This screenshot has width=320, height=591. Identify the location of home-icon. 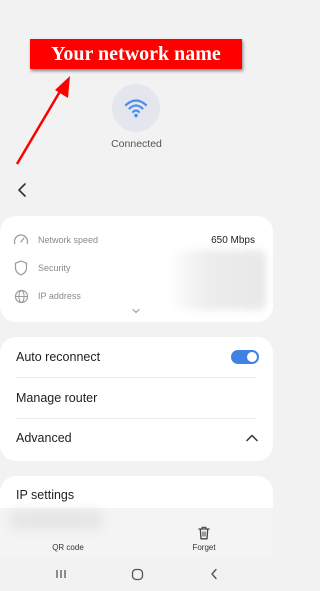
(137, 574).